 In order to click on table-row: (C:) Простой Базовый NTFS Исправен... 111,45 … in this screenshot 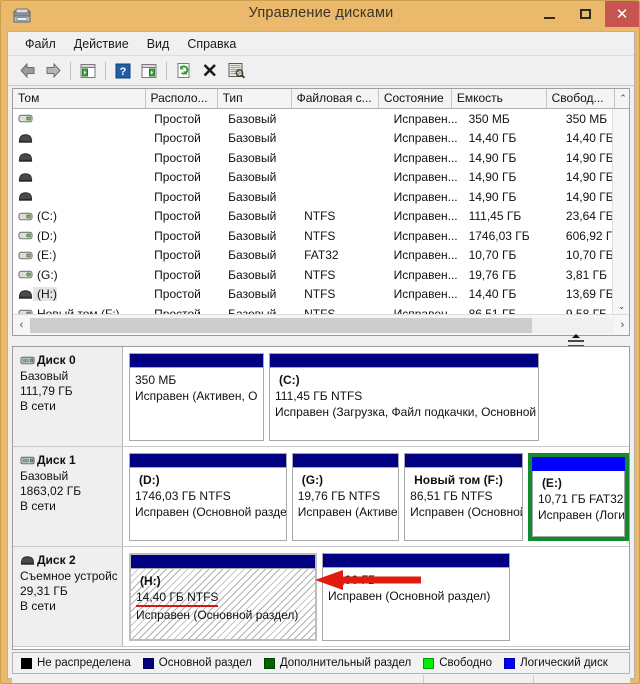, I will do `click(321, 217)`.